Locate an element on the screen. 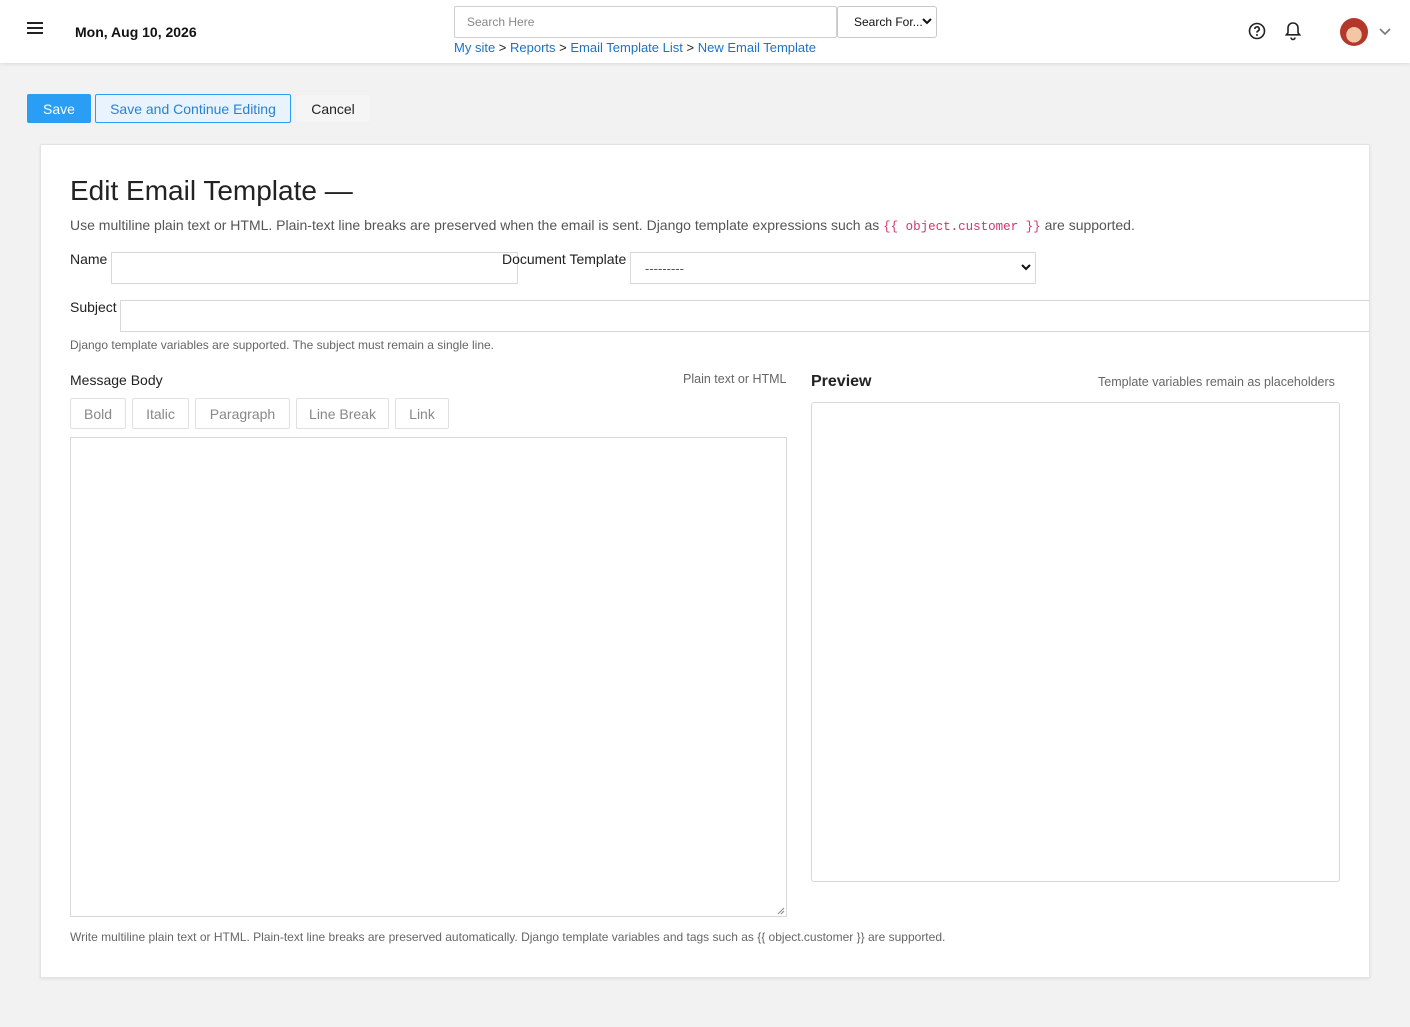 This screenshot has width=1410, height=1027. bold-button: Bold is located at coordinates (98, 413).